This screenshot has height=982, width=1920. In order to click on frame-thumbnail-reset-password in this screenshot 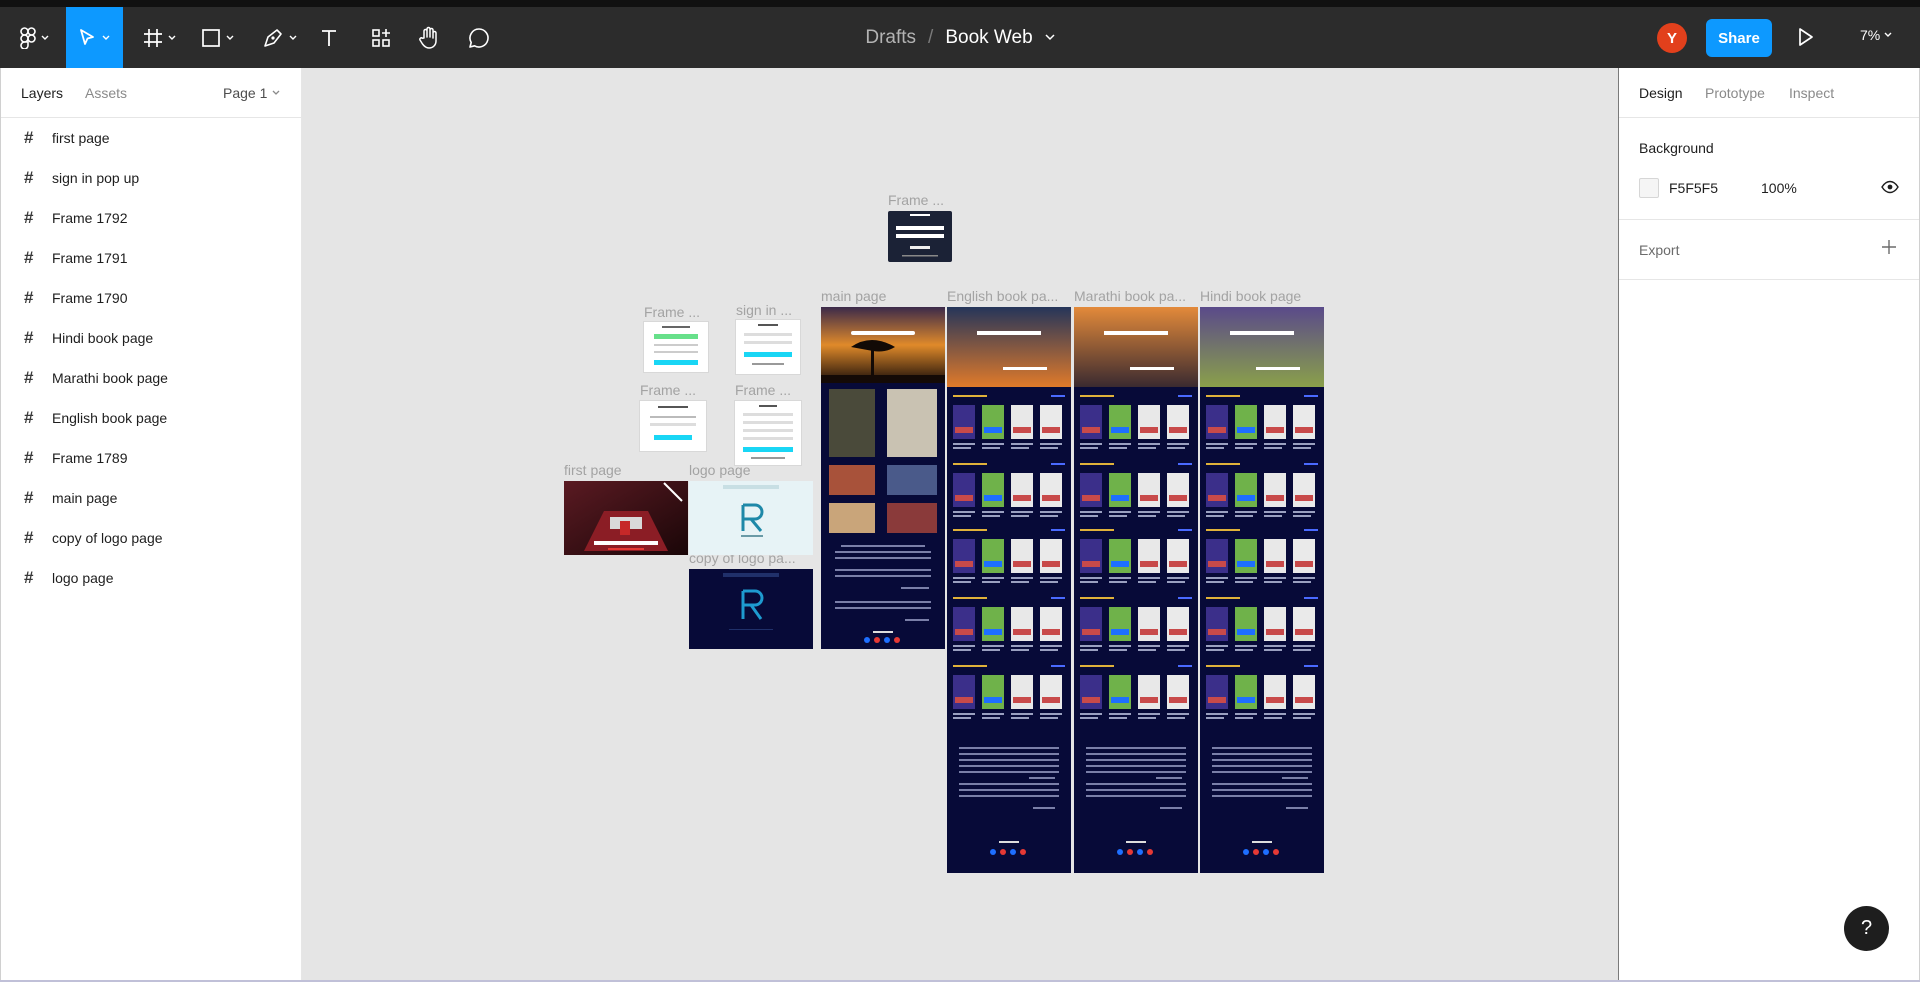, I will do `click(676, 347)`.